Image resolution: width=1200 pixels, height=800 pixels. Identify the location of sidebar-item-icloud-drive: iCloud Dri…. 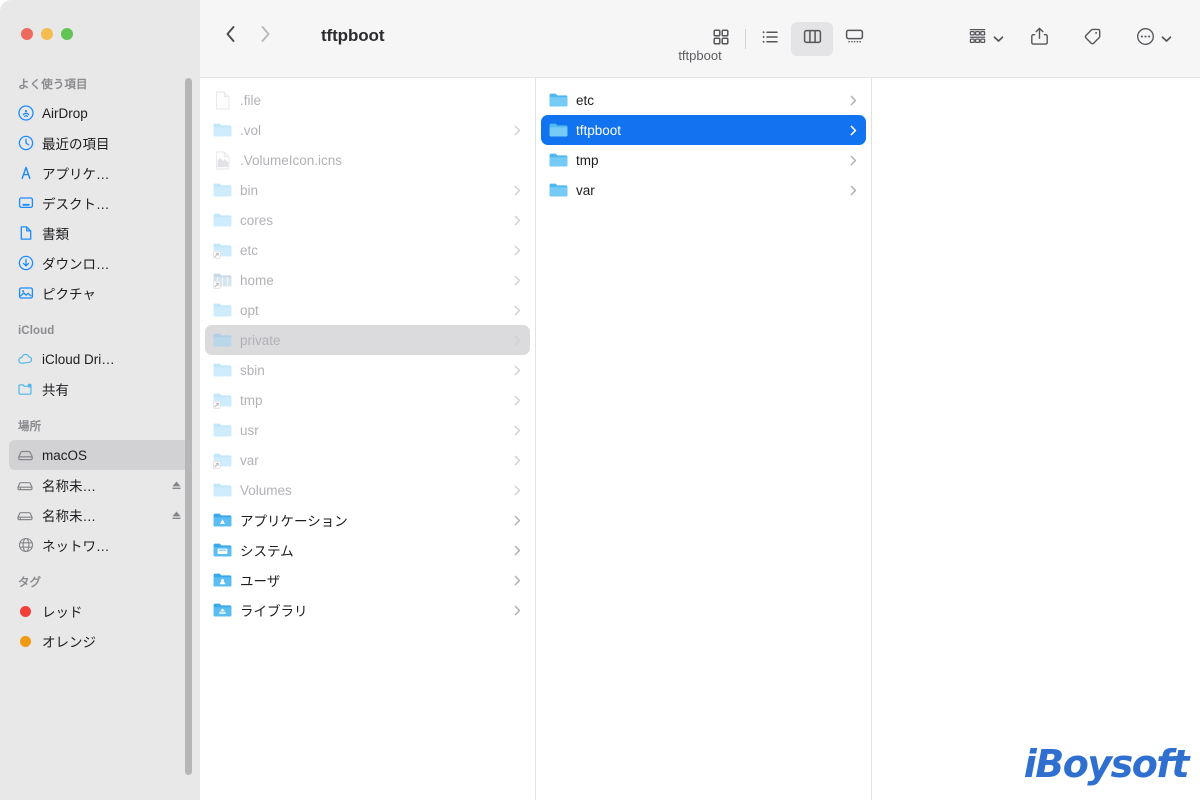
(100, 359).